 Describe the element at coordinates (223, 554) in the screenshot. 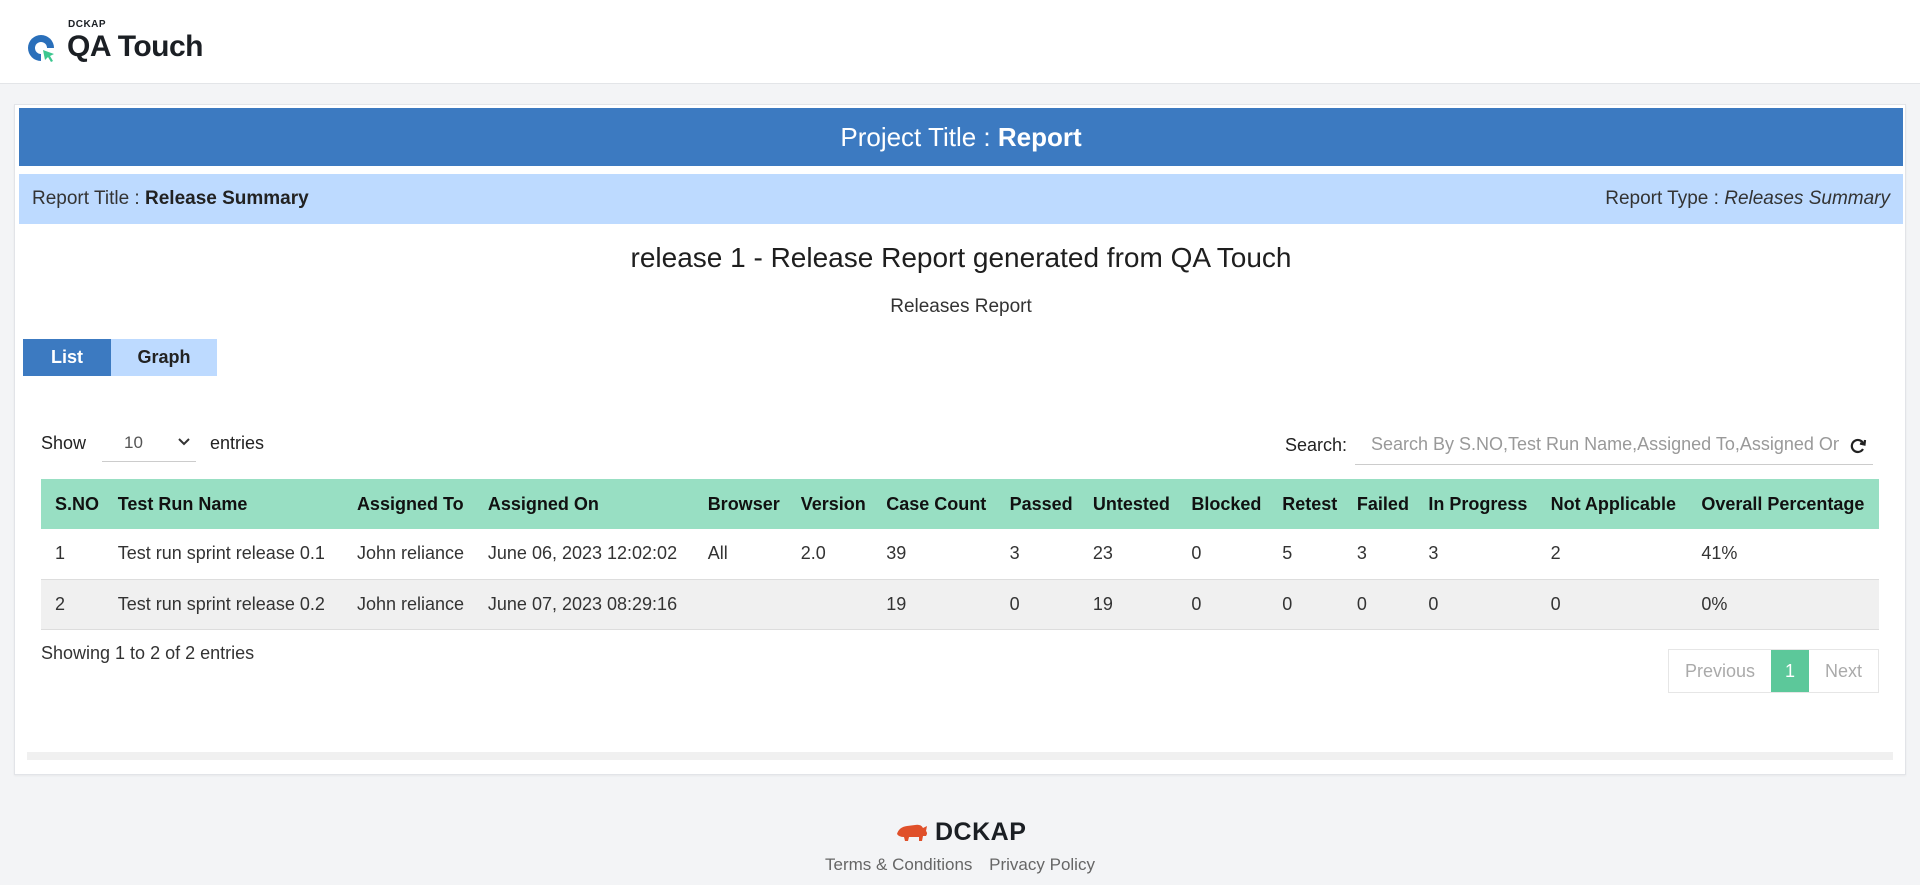

I see `cell-test-run-name: Test run sprint release 0.1` at that location.